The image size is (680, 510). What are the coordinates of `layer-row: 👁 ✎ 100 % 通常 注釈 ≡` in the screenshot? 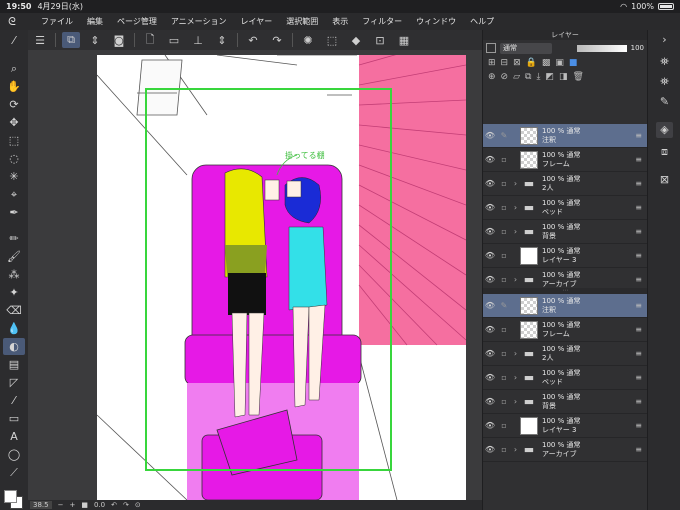 It's located at (565, 136).